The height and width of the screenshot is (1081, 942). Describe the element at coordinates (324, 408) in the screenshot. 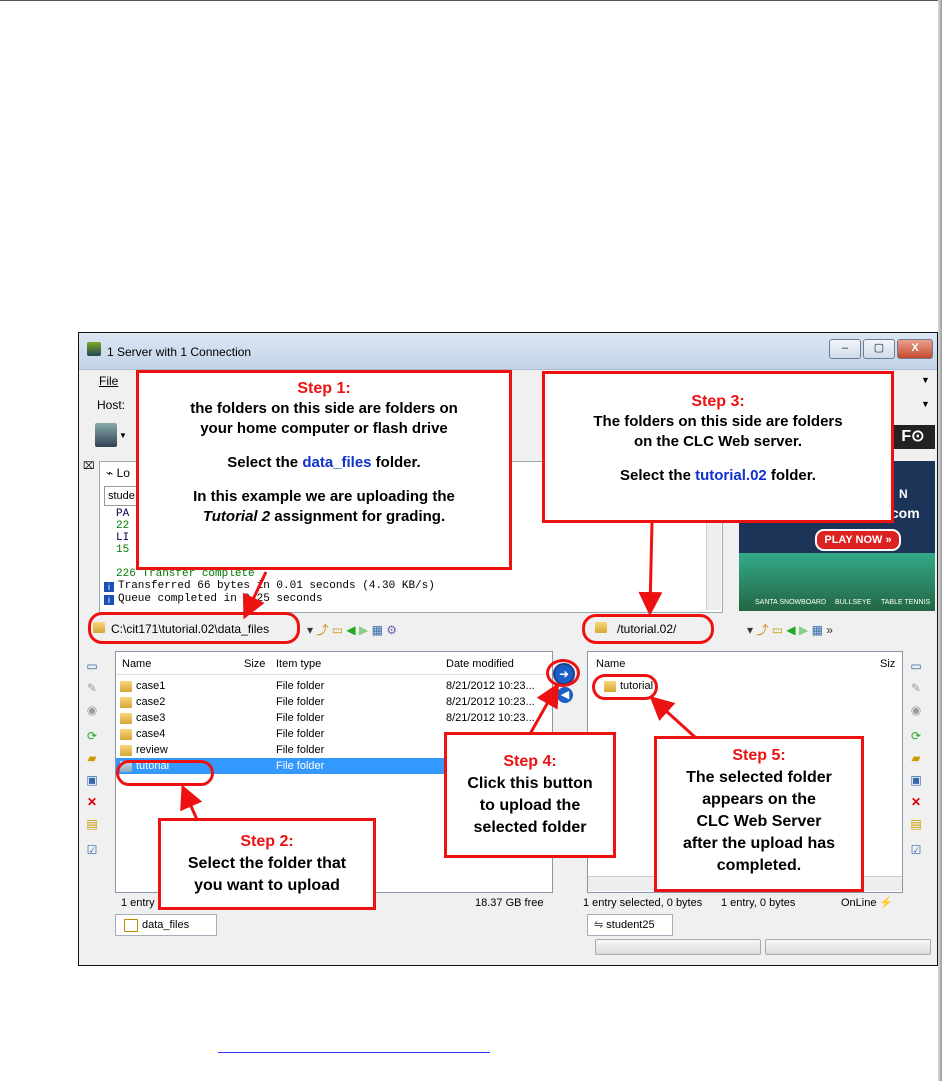

I see `step1-line1: the folders on this side are folders on` at that location.